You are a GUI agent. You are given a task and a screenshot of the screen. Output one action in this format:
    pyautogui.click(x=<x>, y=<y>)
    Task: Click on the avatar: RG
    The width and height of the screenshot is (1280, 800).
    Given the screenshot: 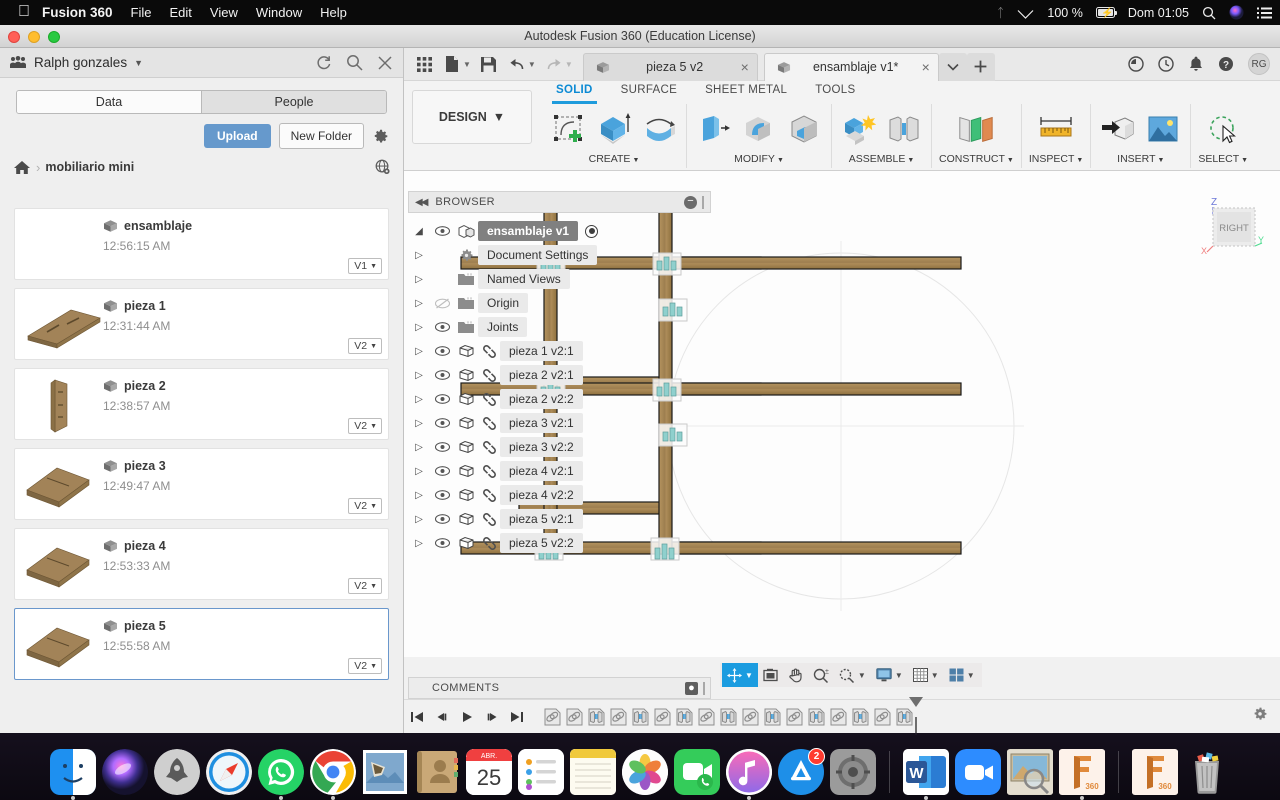 What is the action you would take?
    pyautogui.click(x=1259, y=64)
    